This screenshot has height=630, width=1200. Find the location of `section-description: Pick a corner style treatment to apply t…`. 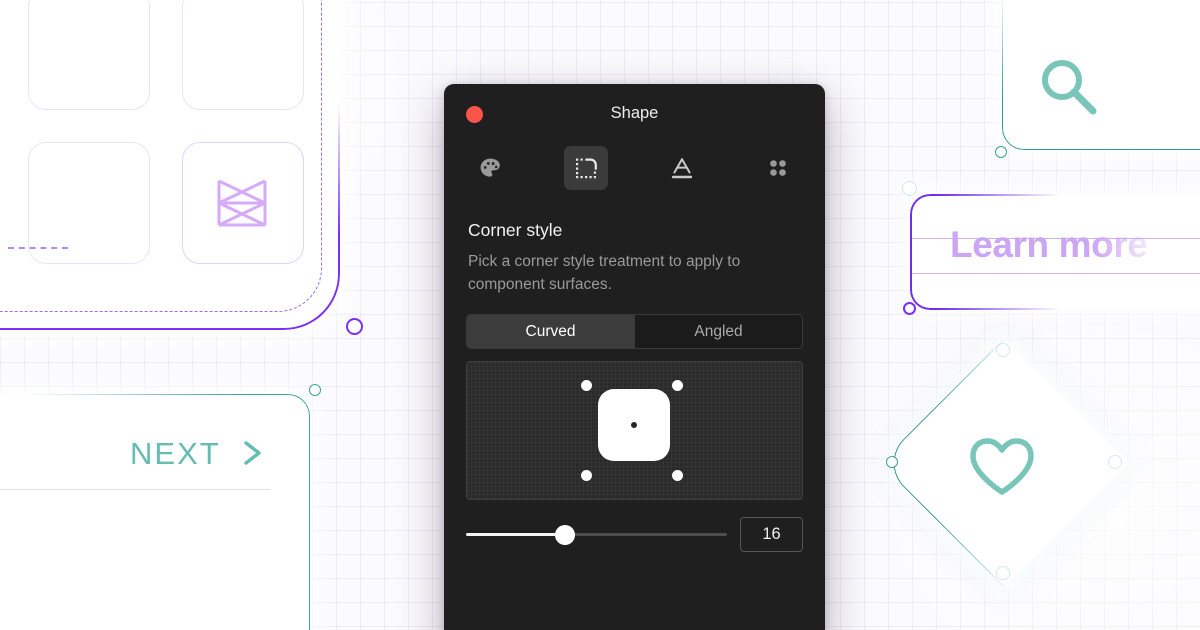

section-description: Pick a corner style treatment to apply t… is located at coordinates (604, 273).